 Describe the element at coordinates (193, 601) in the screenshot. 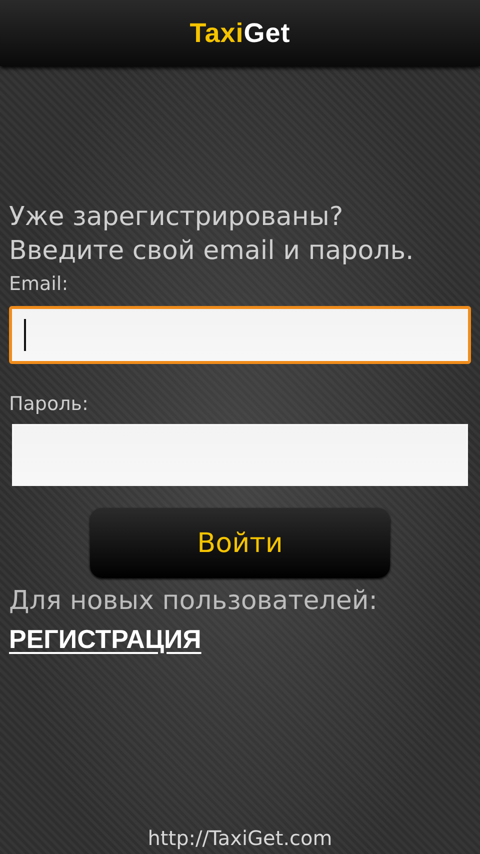

I see `new-users-text: Для новых пользователей:` at that location.